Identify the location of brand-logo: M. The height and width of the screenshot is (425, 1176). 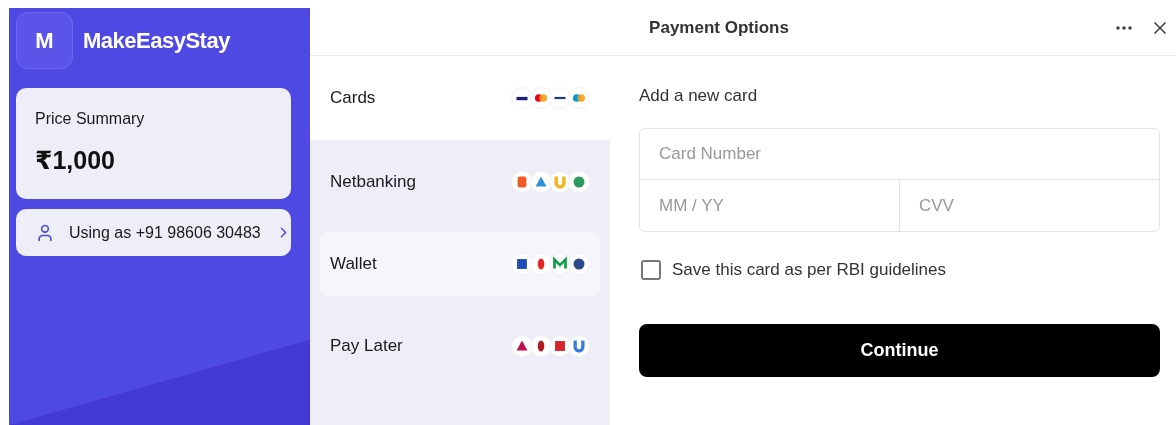
(44, 40).